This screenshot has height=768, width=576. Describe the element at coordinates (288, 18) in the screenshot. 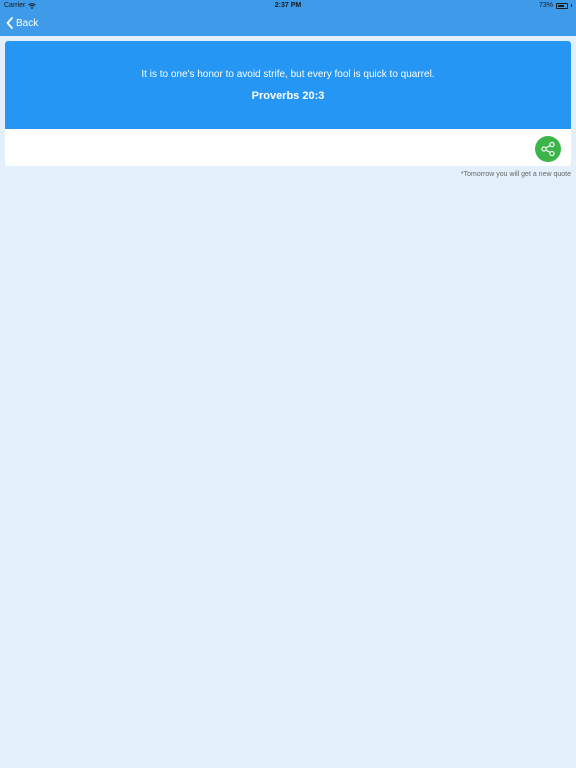

I see `top-bar: Carrier 2:37 PM 73% Back` at that location.